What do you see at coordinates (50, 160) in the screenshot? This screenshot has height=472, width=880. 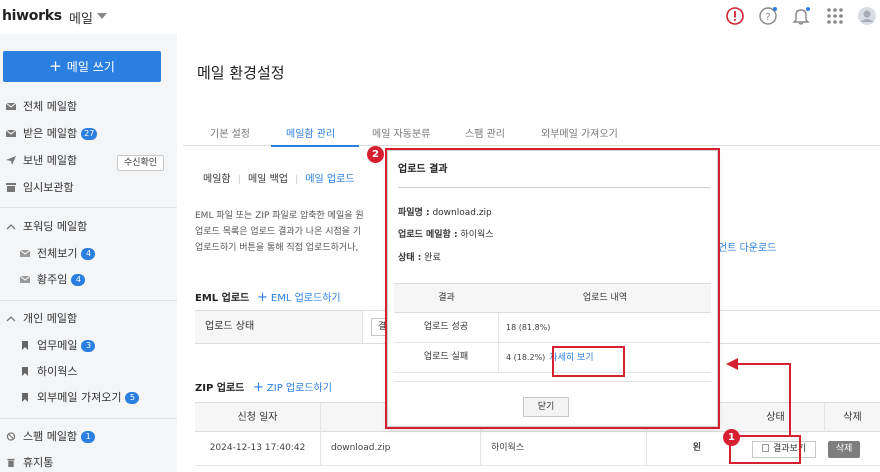 I see `sidebar-item-label: 보낸 메일함` at bounding box center [50, 160].